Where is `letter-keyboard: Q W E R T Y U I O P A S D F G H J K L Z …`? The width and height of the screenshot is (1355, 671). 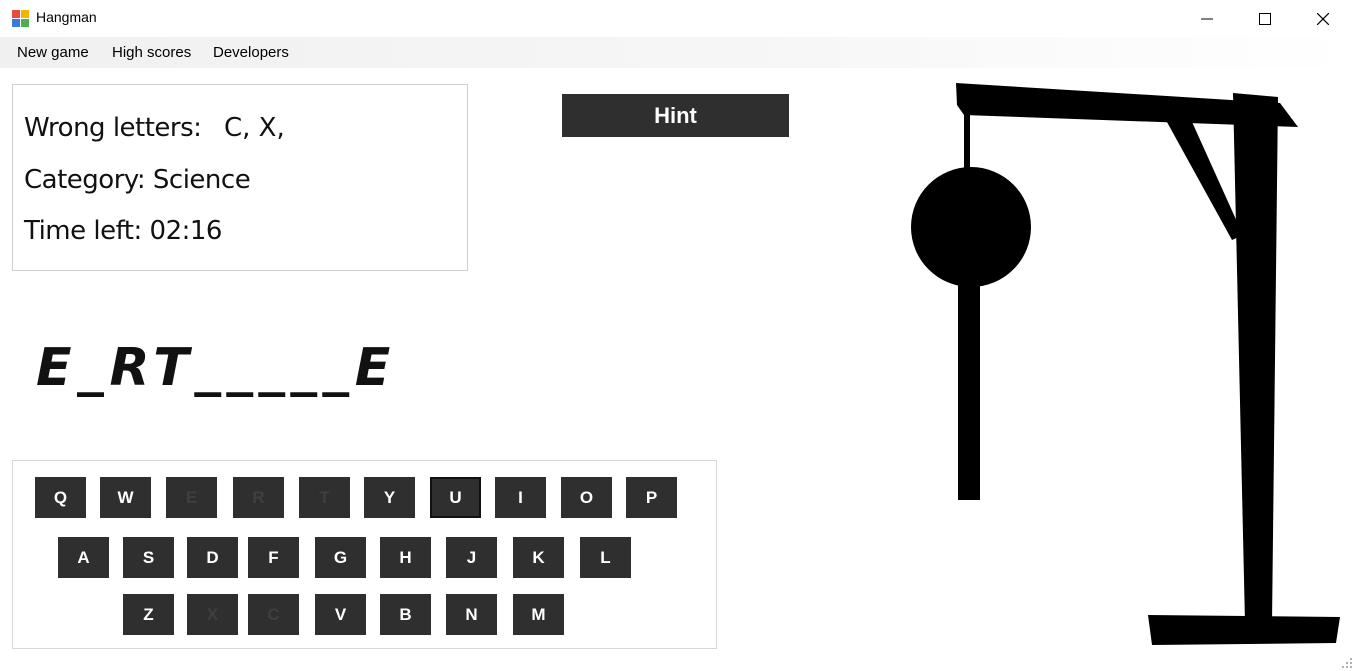 letter-keyboard: Q W E R T Y U I O P A S D F G H J K L Z … is located at coordinates (364, 554).